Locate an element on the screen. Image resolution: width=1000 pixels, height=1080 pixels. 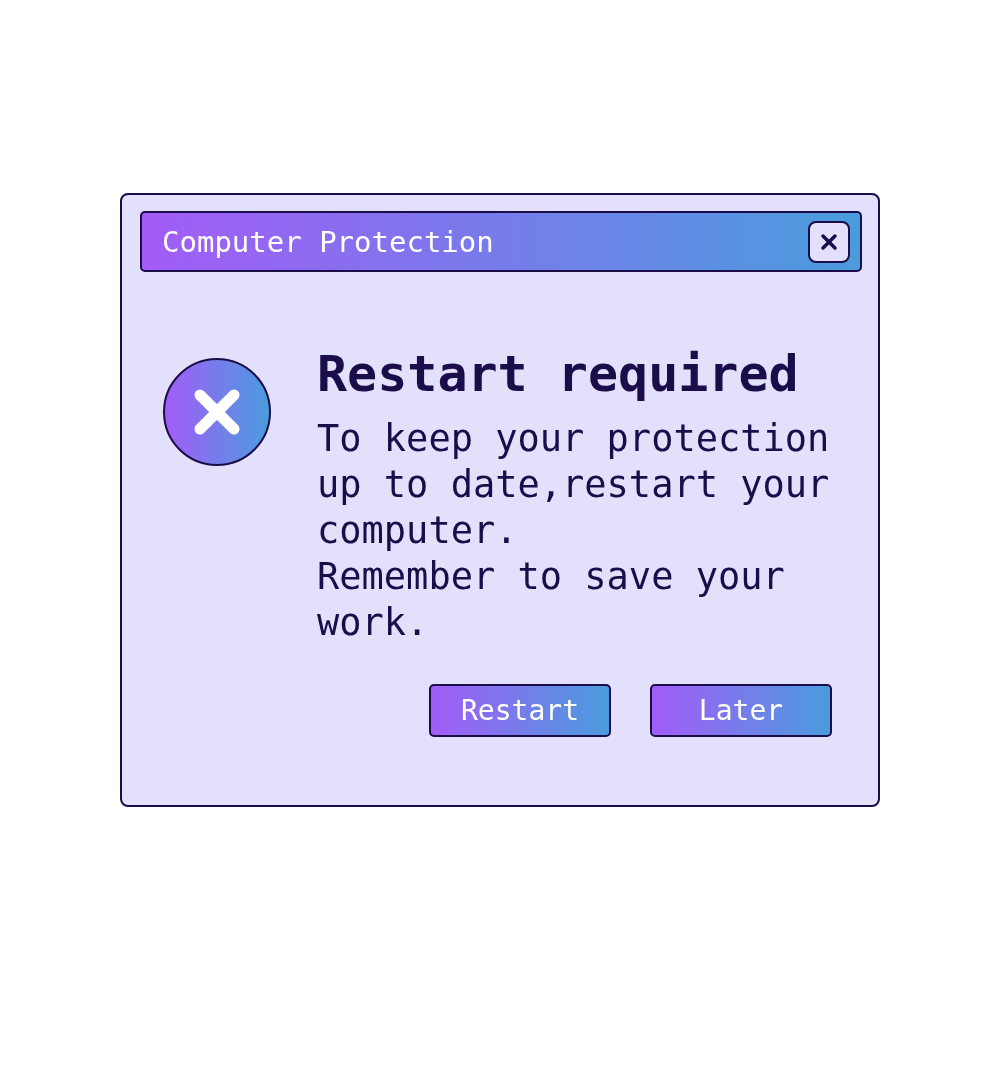
window-title: Computer Protection is located at coordinates (328, 241).